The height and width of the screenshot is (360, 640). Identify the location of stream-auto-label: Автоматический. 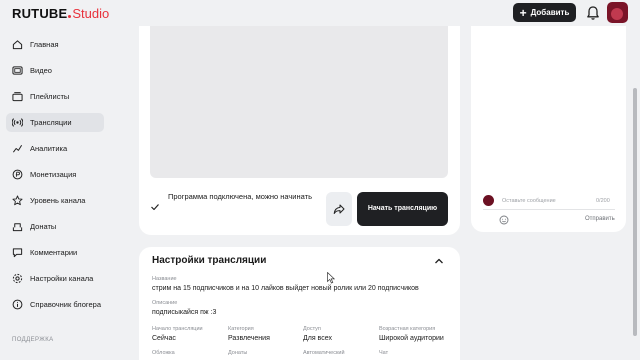
(324, 353).